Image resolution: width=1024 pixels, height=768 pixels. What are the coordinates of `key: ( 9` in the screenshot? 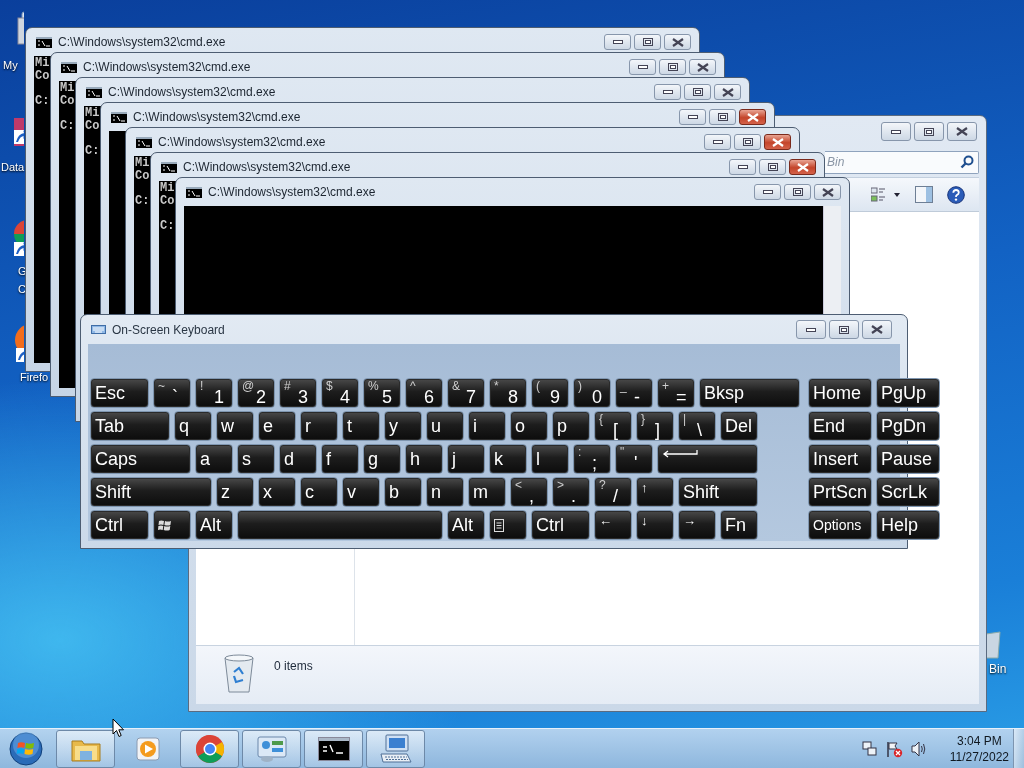 It's located at (550, 393).